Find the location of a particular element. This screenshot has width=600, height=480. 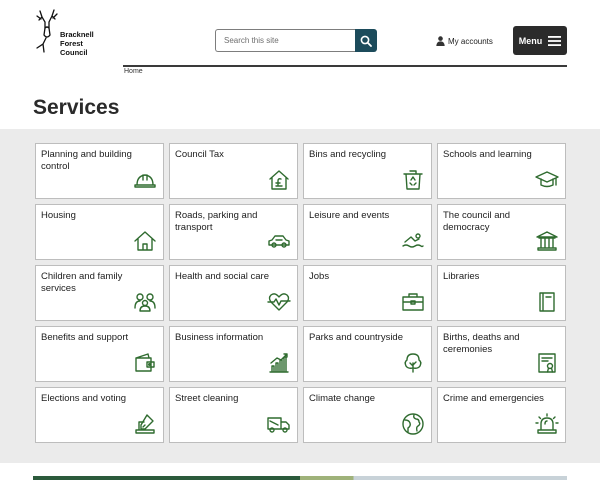

logo-line-2: Forest is located at coordinates (71, 43).